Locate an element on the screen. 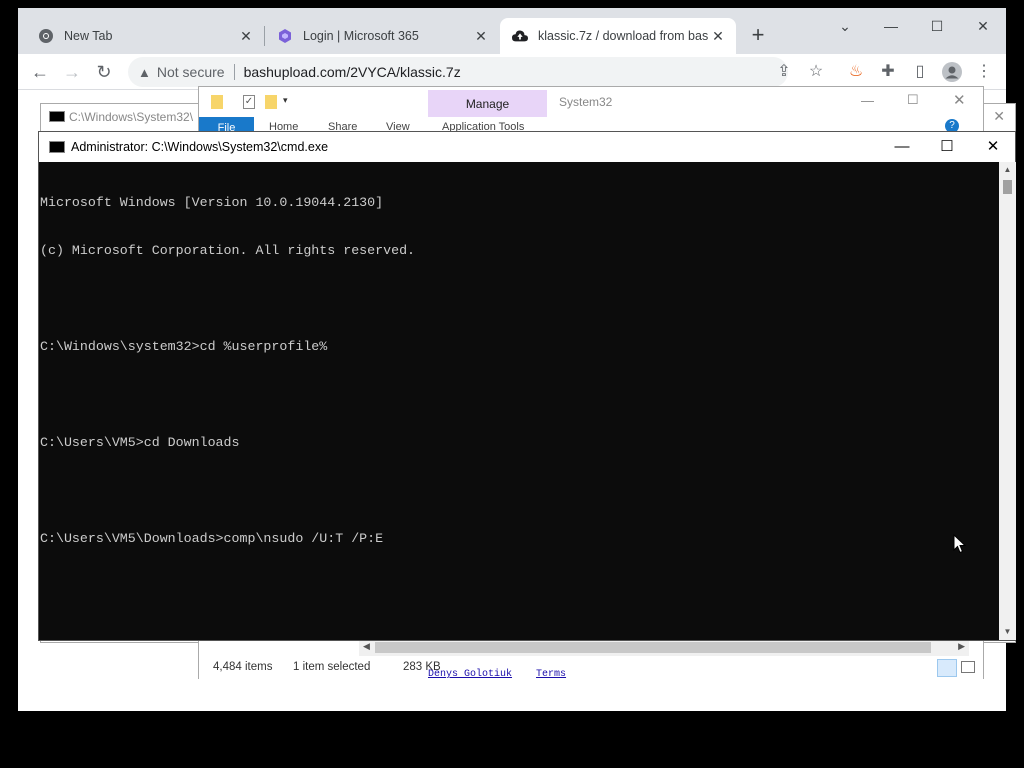 Image resolution: width=1024 pixels, height=768 pixels. tab-new-tab: New Tab ✕ is located at coordinates (145, 36).